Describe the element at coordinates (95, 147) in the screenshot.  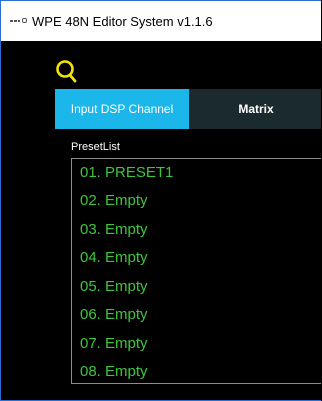
I see `preset-list-label: PresetList` at that location.